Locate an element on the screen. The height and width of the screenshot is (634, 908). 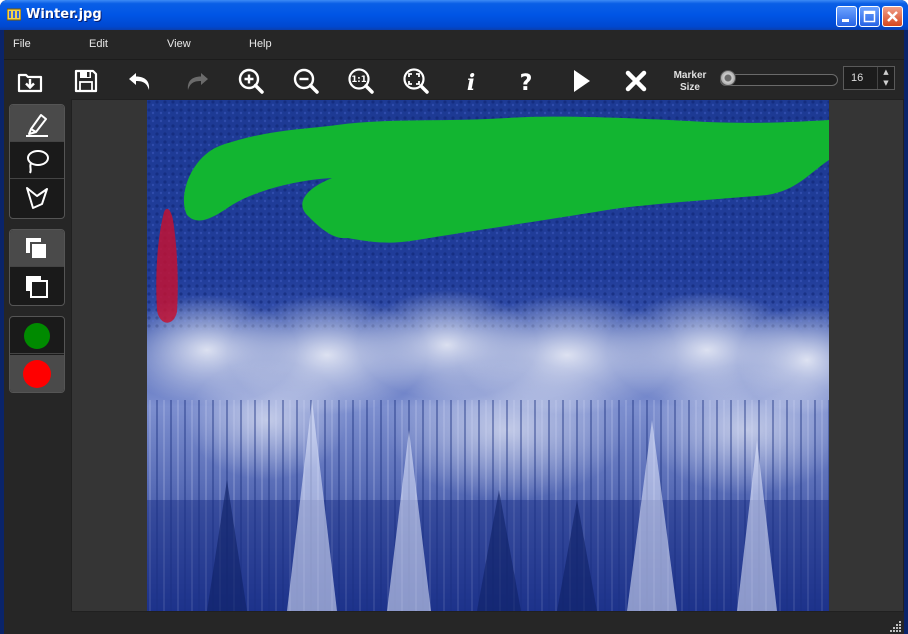
undo-button is located at coordinates (141, 81).